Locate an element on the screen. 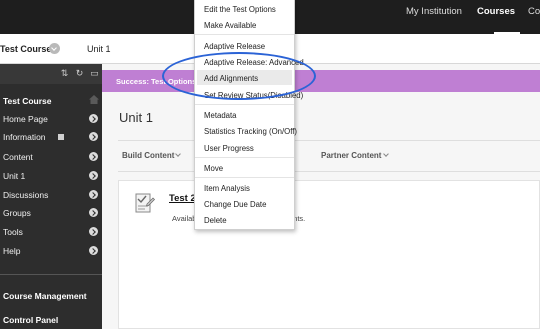 Image resolution: width=540 pixels, height=329 pixels. menu-item-edit-test-options: Edit the Test Options is located at coordinates (240, 9).